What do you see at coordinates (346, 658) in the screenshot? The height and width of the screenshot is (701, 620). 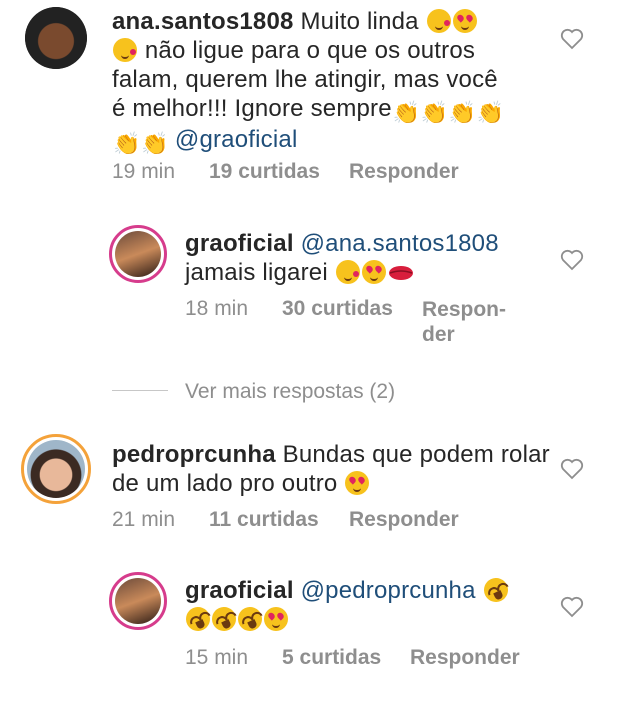 I see `likes-count: 5 curtidas` at bounding box center [346, 658].